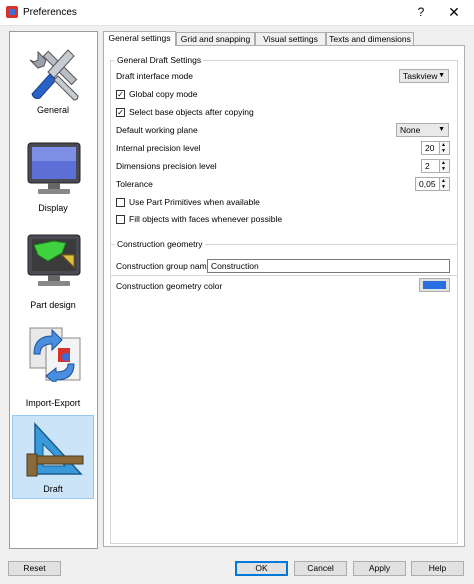  What do you see at coordinates (261, 568) in the screenshot?
I see `ok-button: OK` at bounding box center [261, 568].